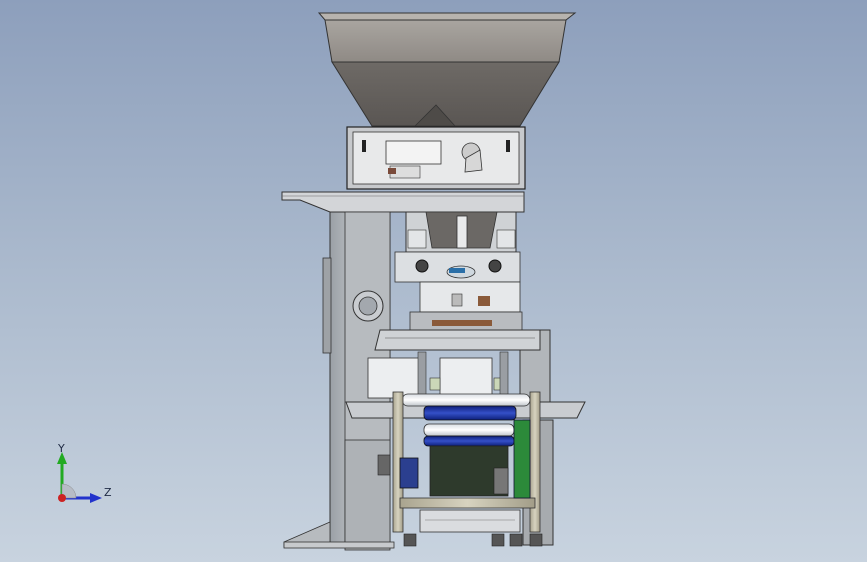 The image size is (867, 562). I want to click on conveyor-rollers, so click(466, 420).